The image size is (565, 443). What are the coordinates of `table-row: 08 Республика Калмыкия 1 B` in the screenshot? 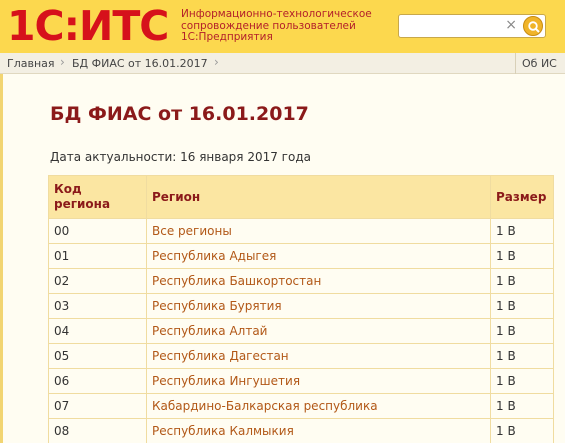 It's located at (301, 430).